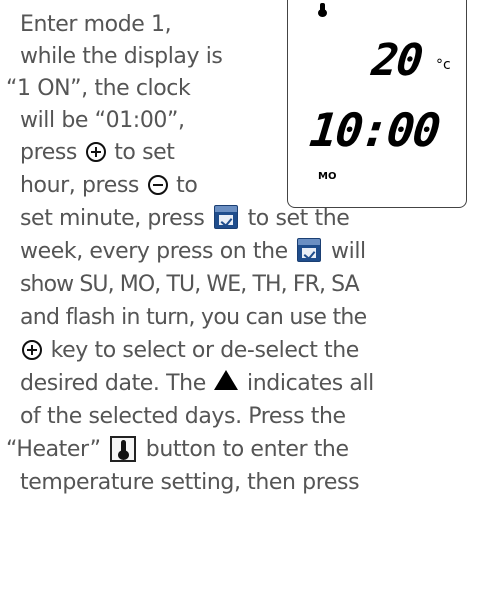 This screenshot has height=602, width=481. What do you see at coordinates (193, 317) in the screenshot?
I see `text-line: and flash in turn, you can use the` at bounding box center [193, 317].